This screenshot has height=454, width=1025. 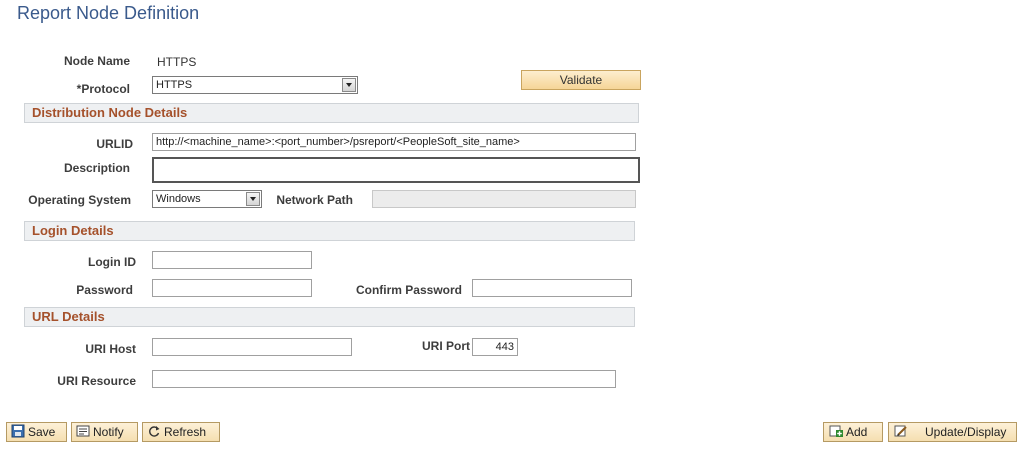 What do you see at coordinates (83, 431) in the screenshot?
I see `notify-icon` at bounding box center [83, 431].